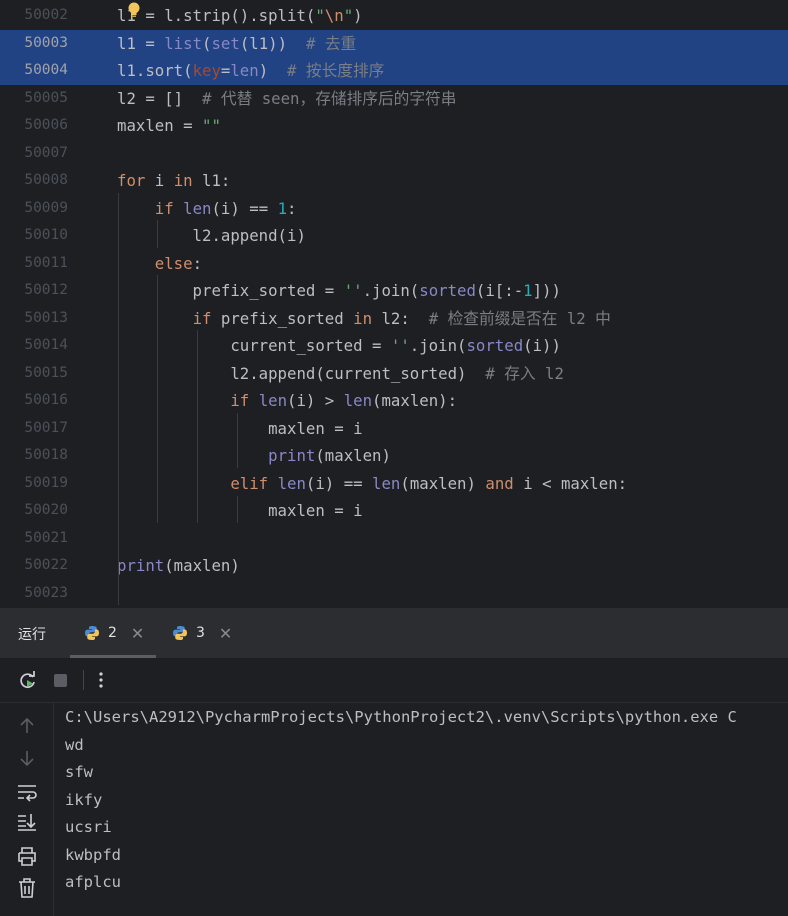 This screenshot has width=788, height=916. I want to click on line-number: 50015, so click(46, 372).